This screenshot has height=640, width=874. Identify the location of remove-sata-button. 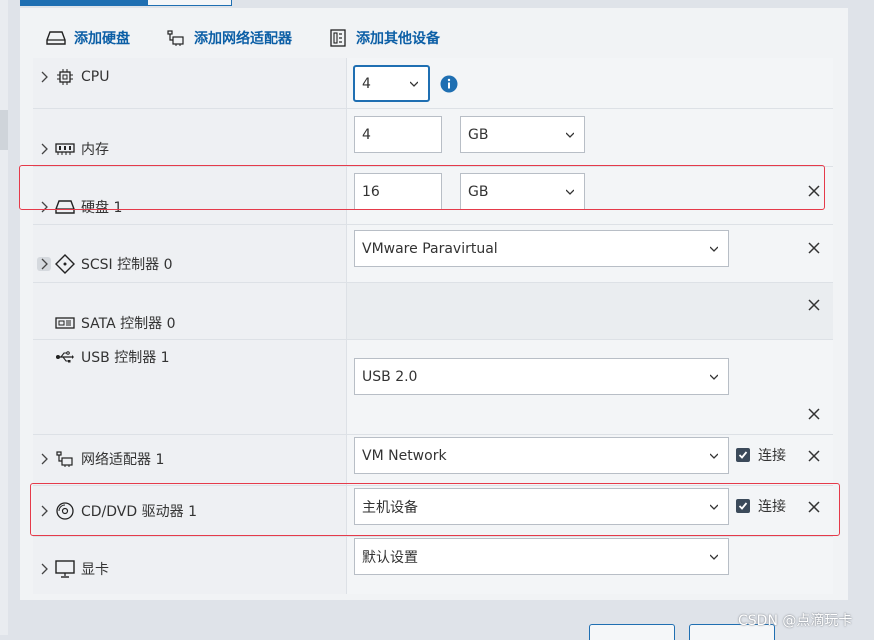
(814, 305).